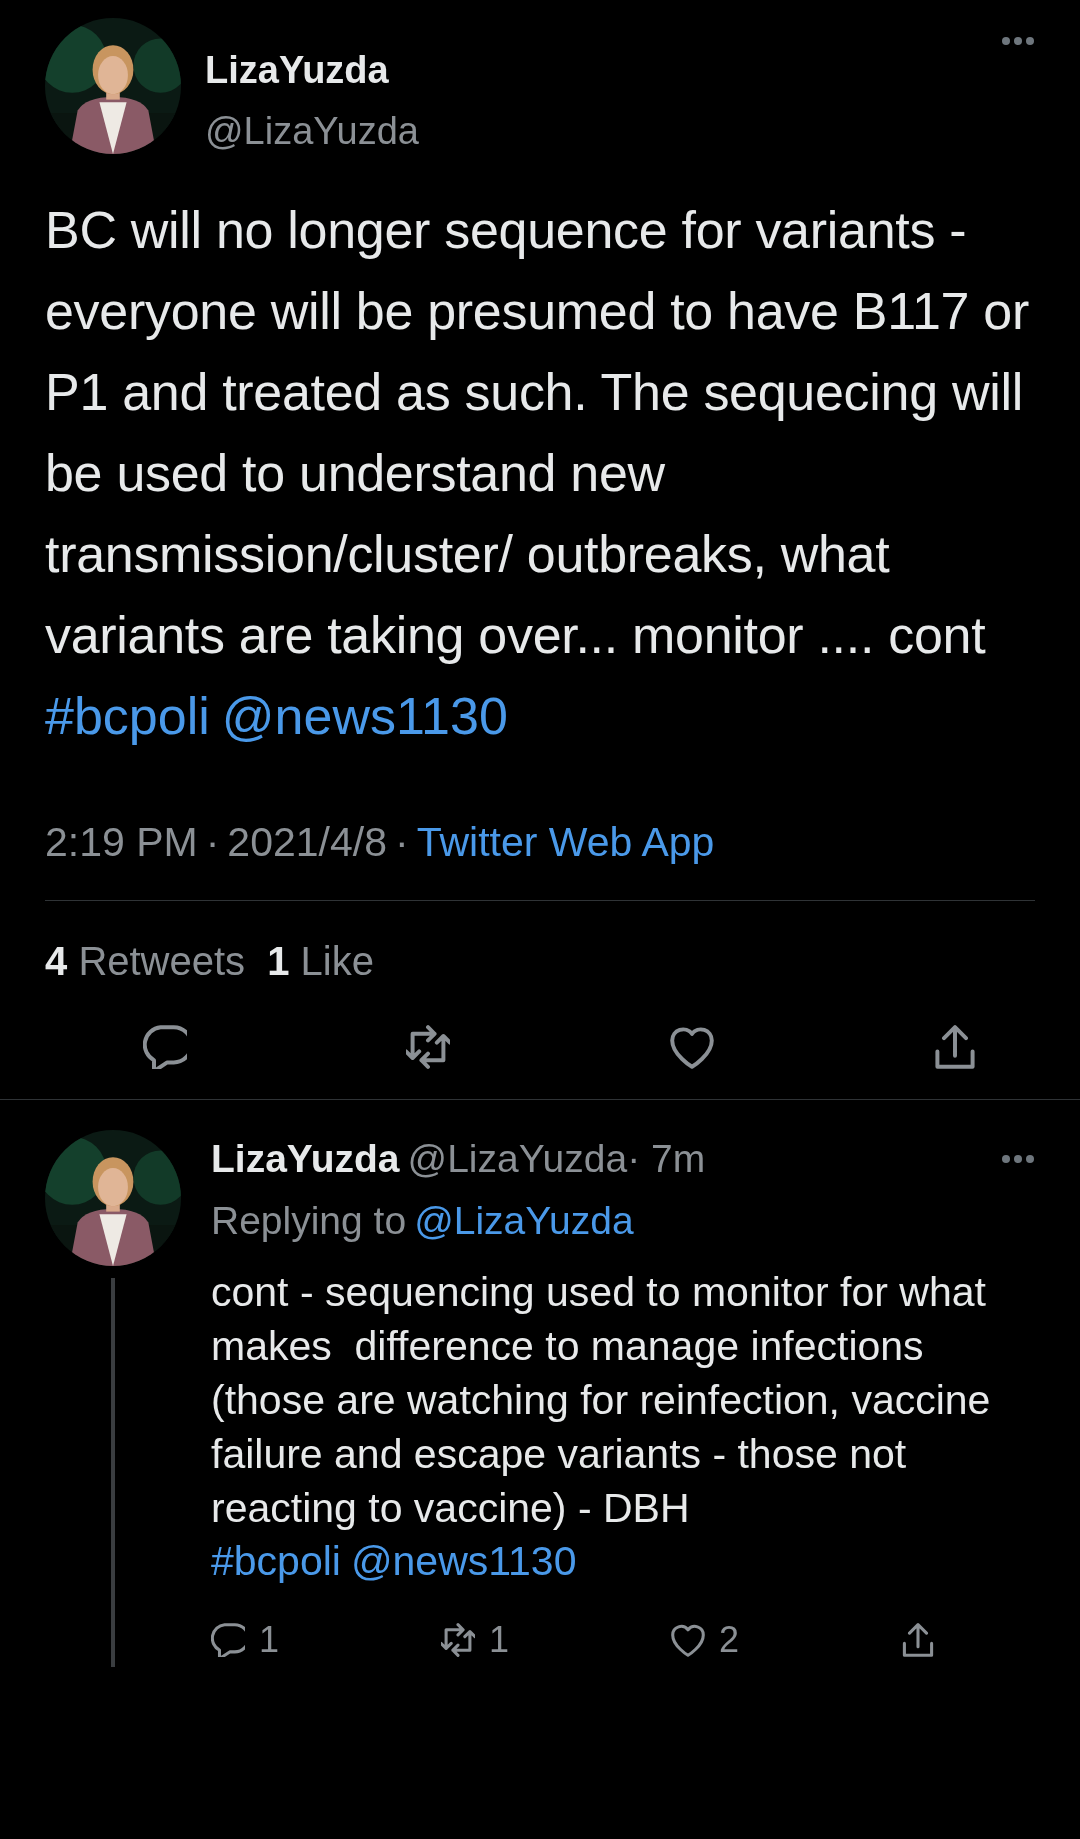 The image size is (1080, 1839). Describe the element at coordinates (565, 842) in the screenshot. I see `source-link: Twitter Web App` at that location.